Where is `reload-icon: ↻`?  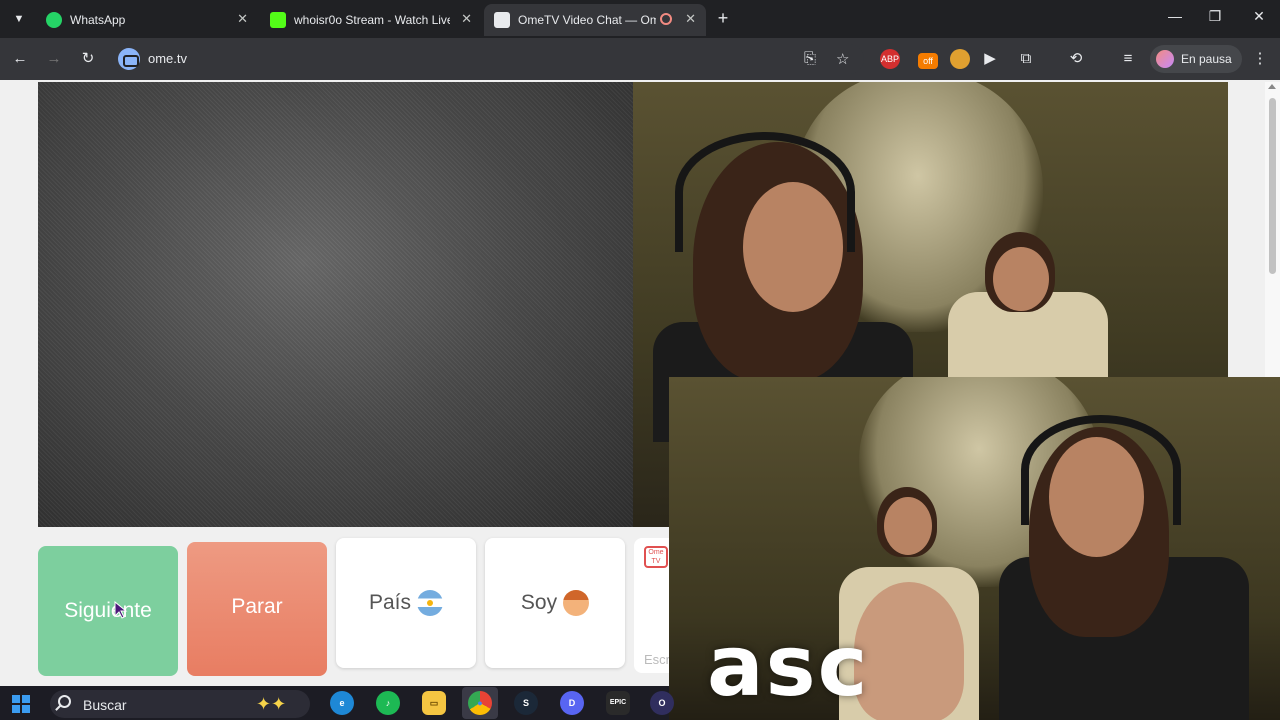 reload-icon: ↻ is located at coordinates (88, 59).